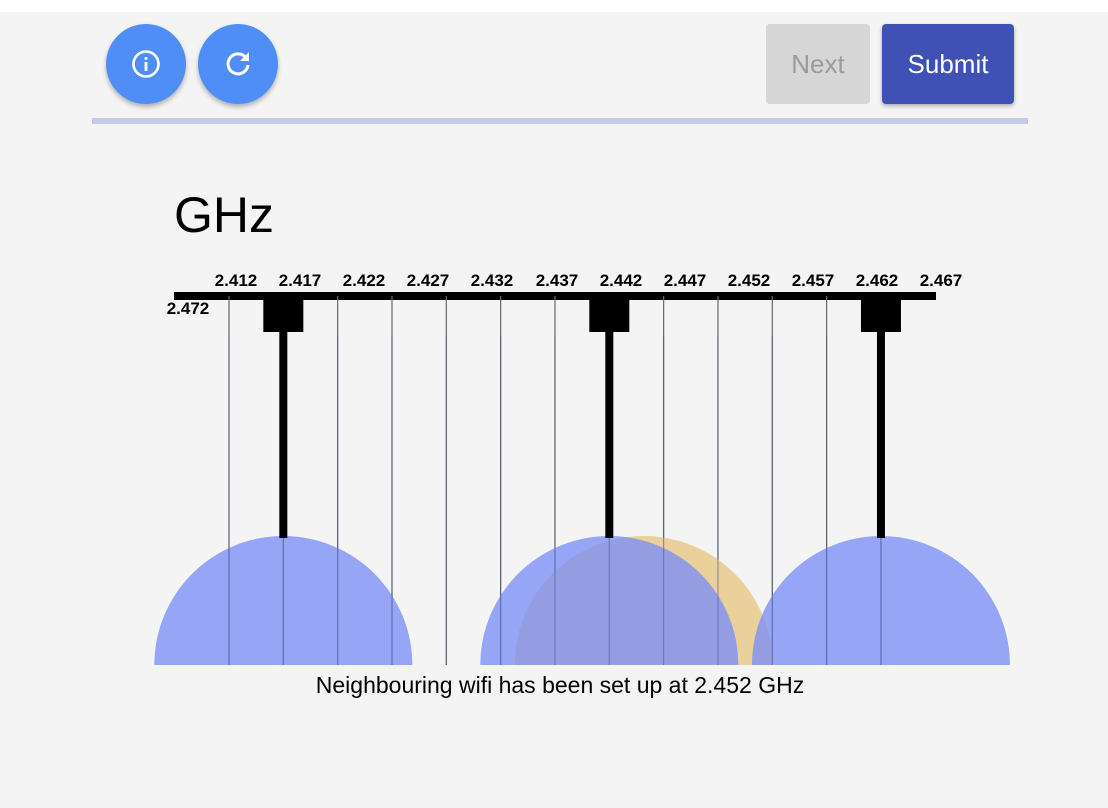 This screenshot has height=808, width=1108. Describe the element at coordinates (300, 280) in the screenshot. I see `frequency-tick-label: 2.417` at that location.